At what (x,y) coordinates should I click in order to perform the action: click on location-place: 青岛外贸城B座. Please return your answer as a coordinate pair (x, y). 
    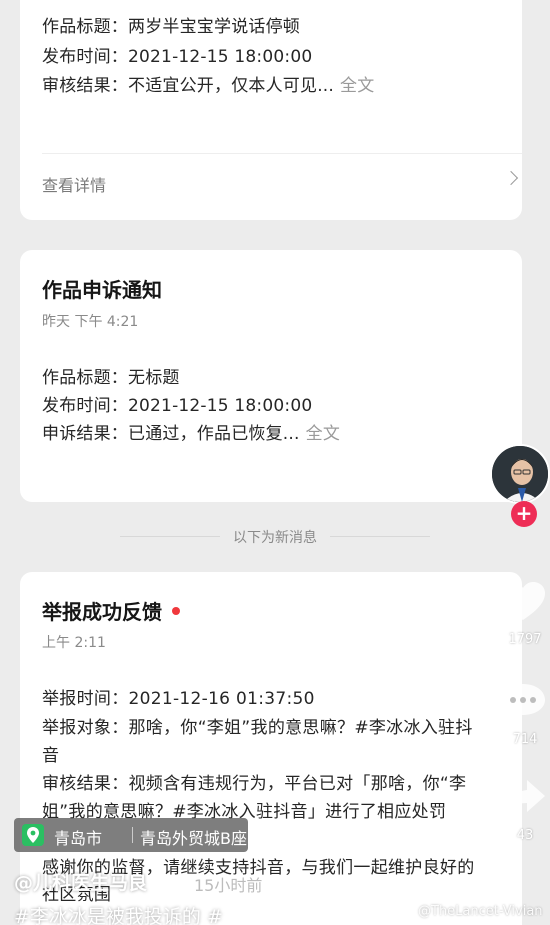
    Looking at the image, I should click on (193, 838).